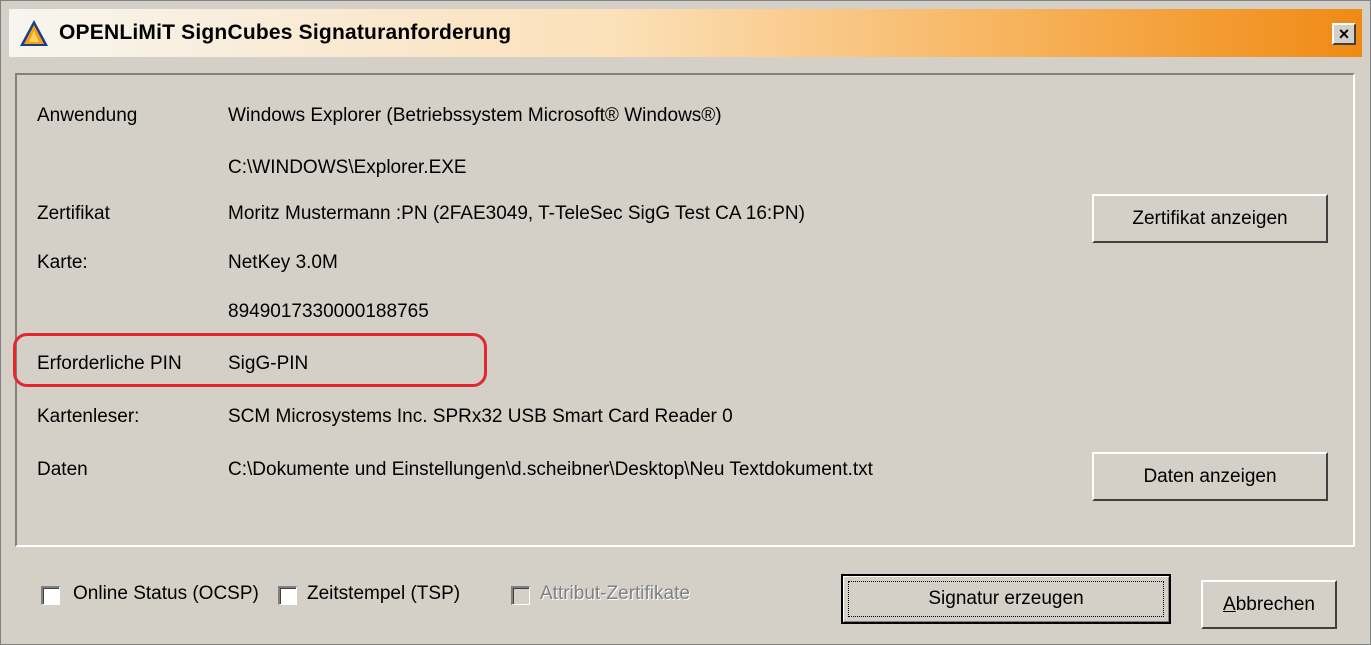 The height and width of the screenshot is (645, 1371). What do you see at coordinates (287, 595) in the screenshot?
I see `tsp-checkbox` at bounding box center [287, 595].